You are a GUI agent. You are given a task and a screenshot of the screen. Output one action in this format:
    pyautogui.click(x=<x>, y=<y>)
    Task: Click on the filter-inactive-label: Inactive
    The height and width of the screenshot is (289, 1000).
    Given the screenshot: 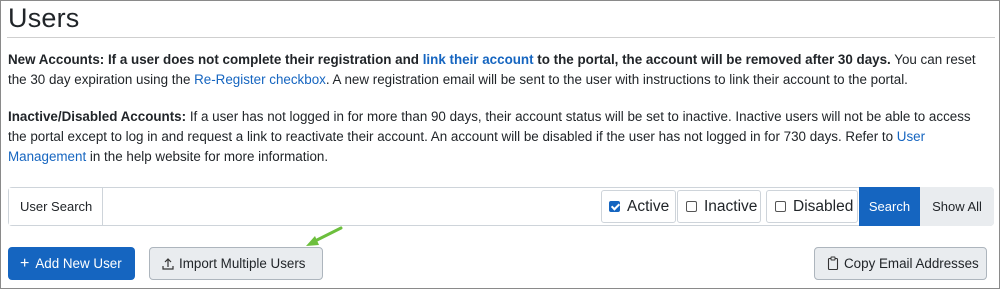 What is the action you would take?
    pyautogui.click(x=731, y=206)
    